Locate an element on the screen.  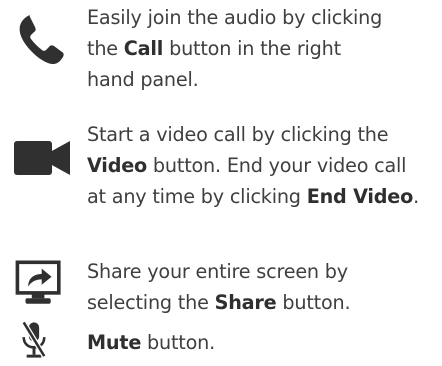
mute-line-1: Mute button. is located at coordinates (264, 342).